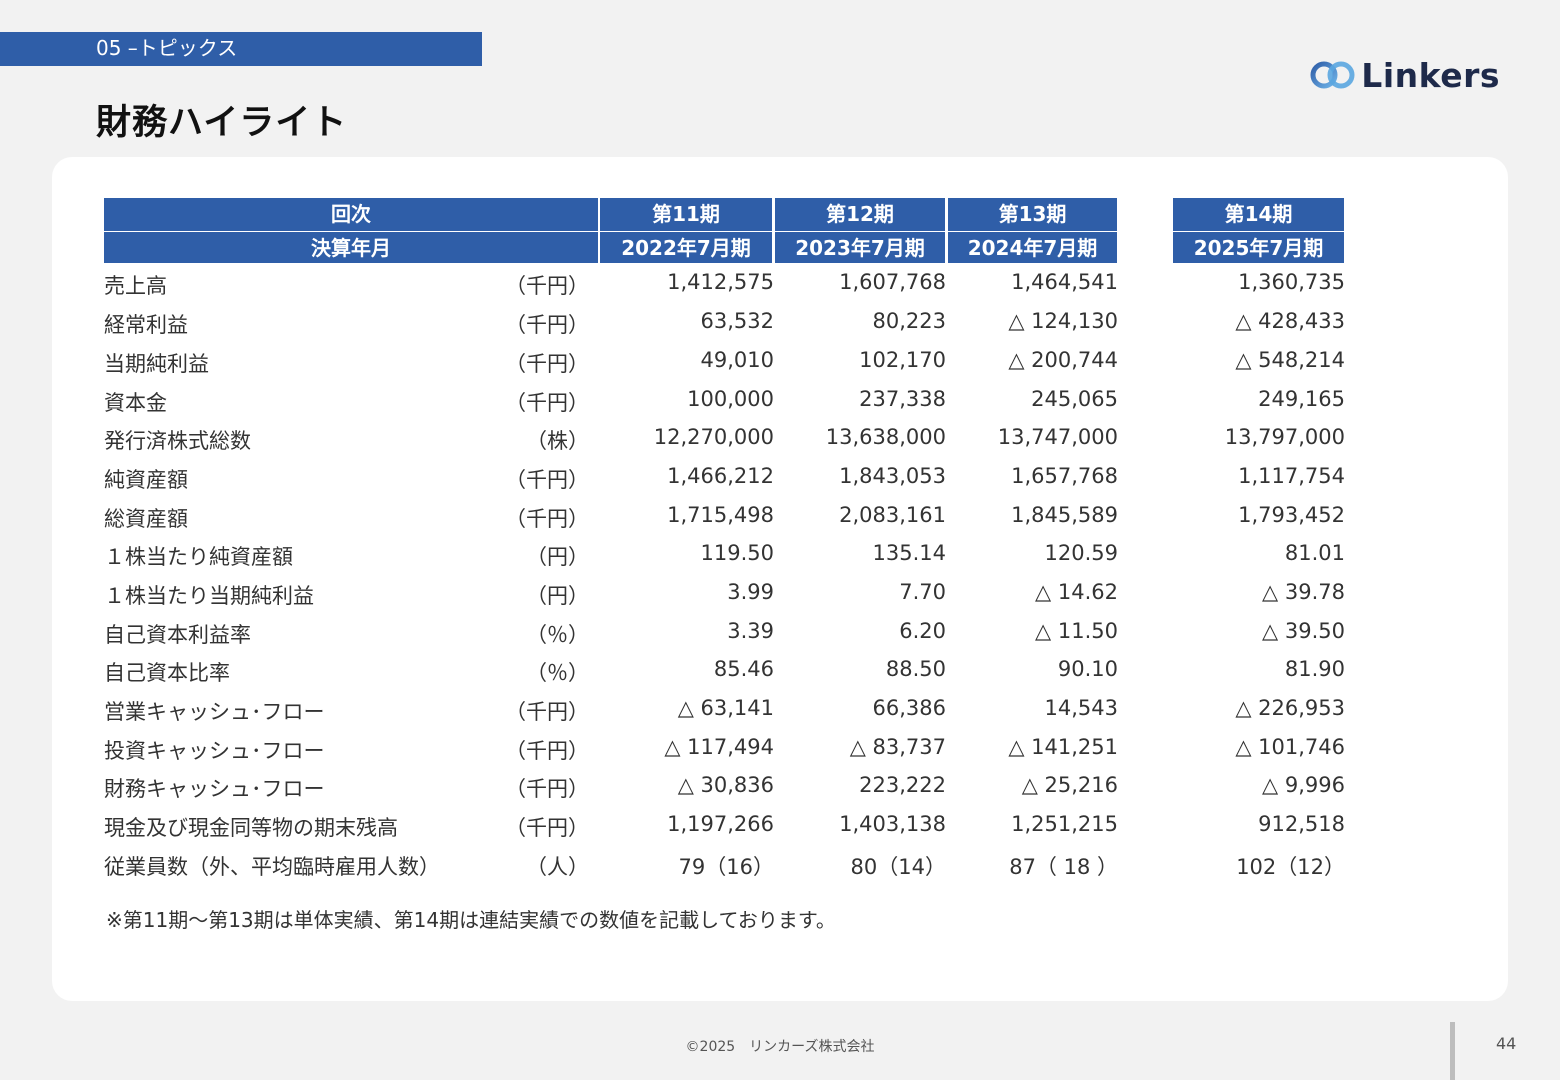  What do you see at coordinates (1291, 476) in the screenshot?
I see `value-period-14: 1,117,754` at bounding box center [1291, 476].